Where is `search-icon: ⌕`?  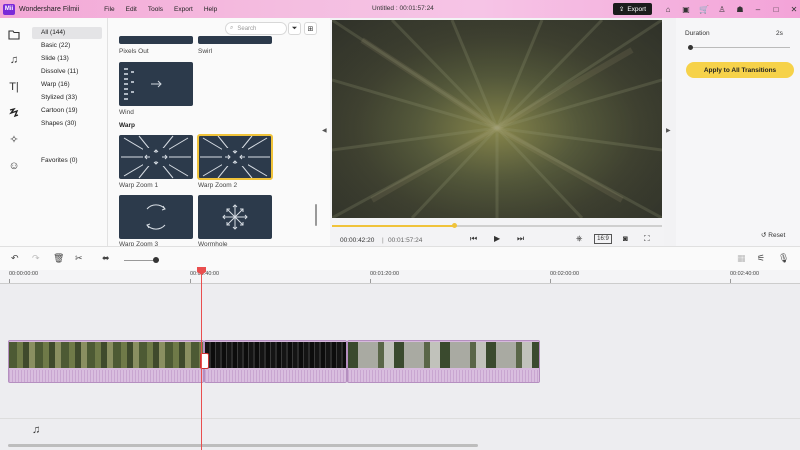
search-icon: ⌕ is located at coordinates (232, 28).